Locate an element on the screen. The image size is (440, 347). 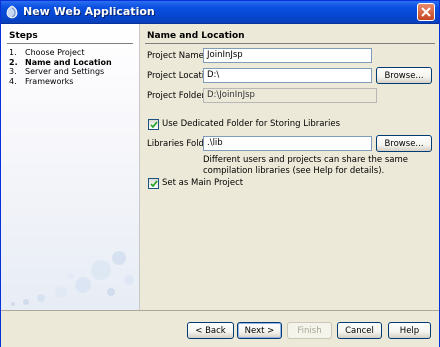
dialog-footer: < Back Next > Finish Cancel Help is located at coordinates (220, 328).